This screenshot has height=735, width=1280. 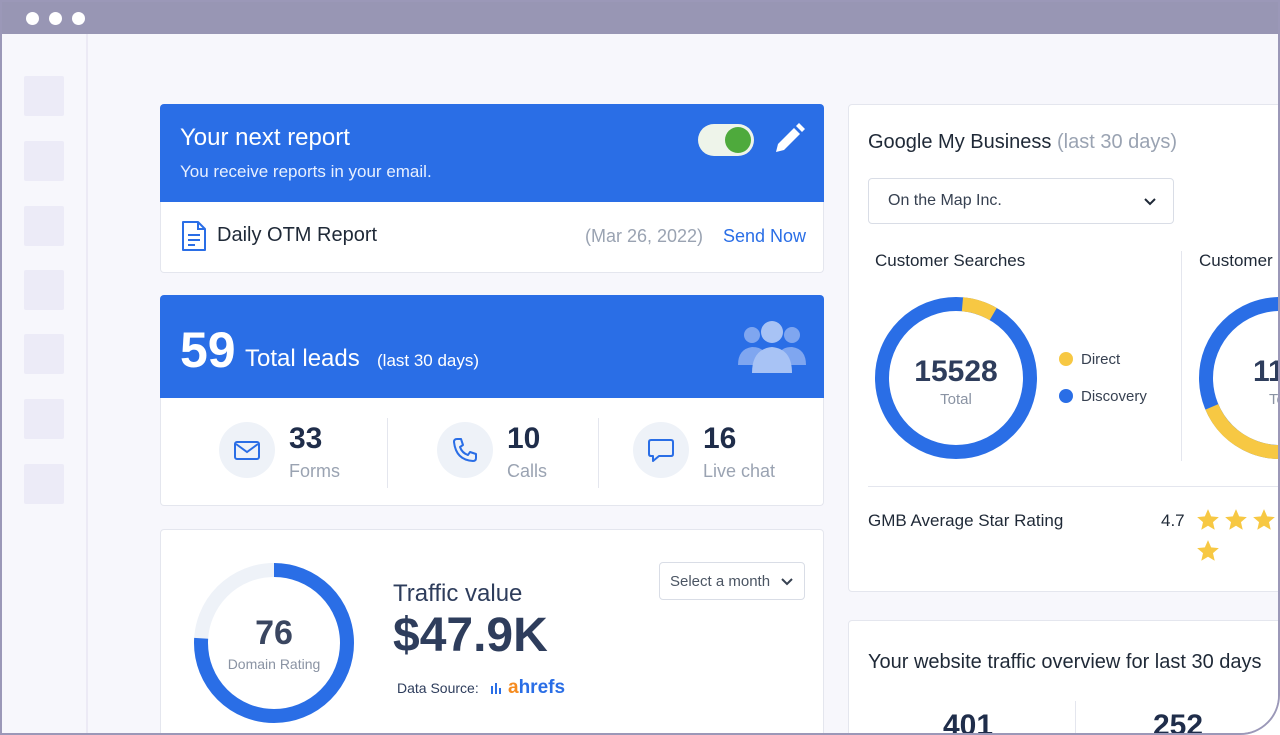 I want to click on star-rating, so click(x=1236, y=534).